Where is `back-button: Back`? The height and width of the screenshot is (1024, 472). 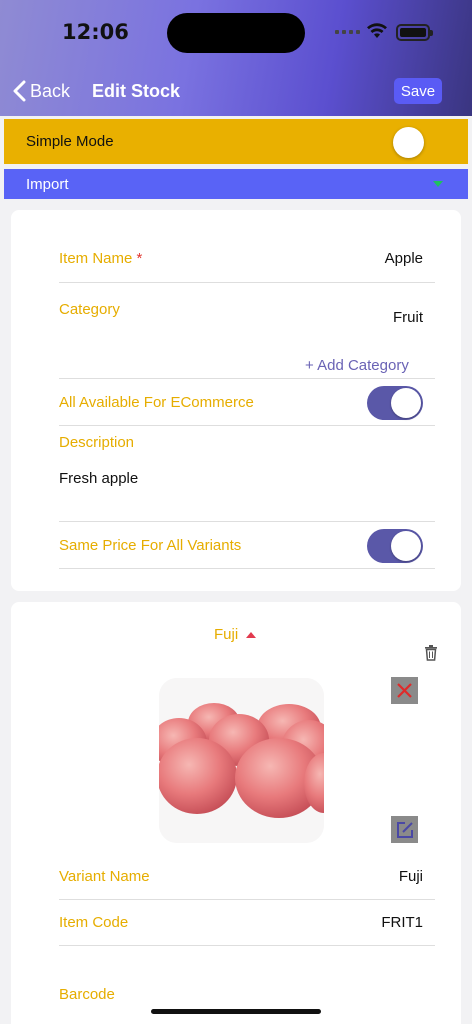 back-button: Back is located at coordinates (41, 91).